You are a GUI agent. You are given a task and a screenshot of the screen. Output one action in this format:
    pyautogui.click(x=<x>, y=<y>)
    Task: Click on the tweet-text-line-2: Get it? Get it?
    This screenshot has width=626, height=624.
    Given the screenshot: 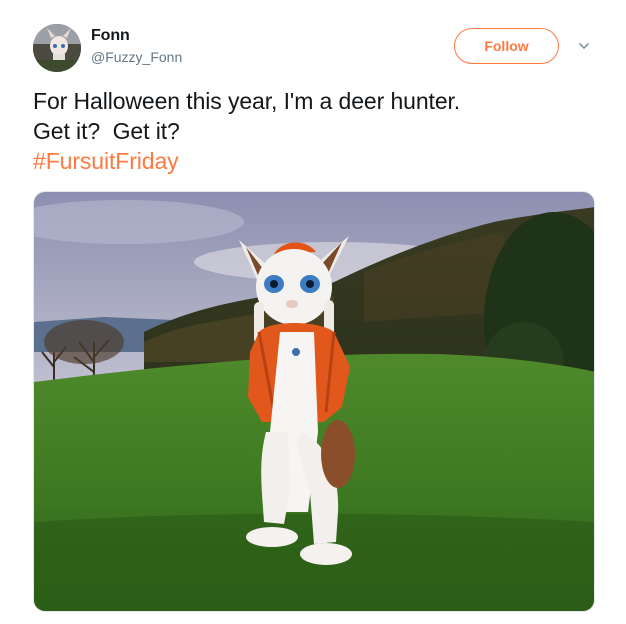 What is the action you would take?
    pyautogui.click(x=106, y=131)
    